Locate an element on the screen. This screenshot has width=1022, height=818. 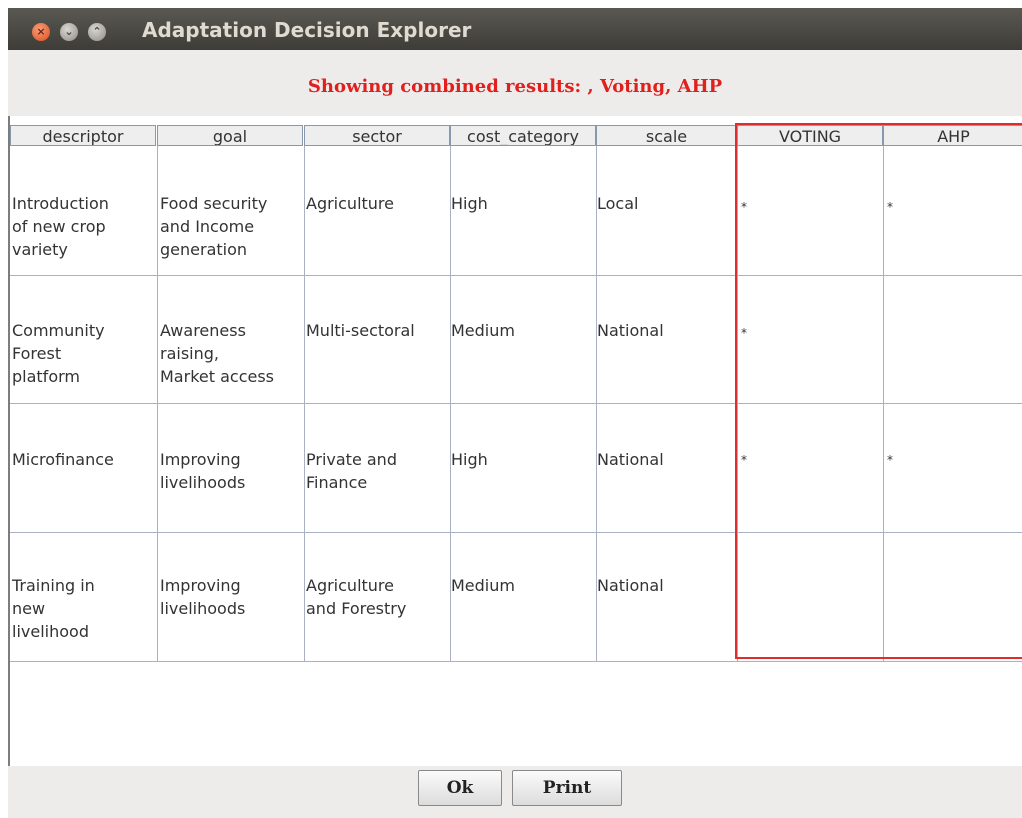
cell-text: of new crop is located at coordinates (59, 226).